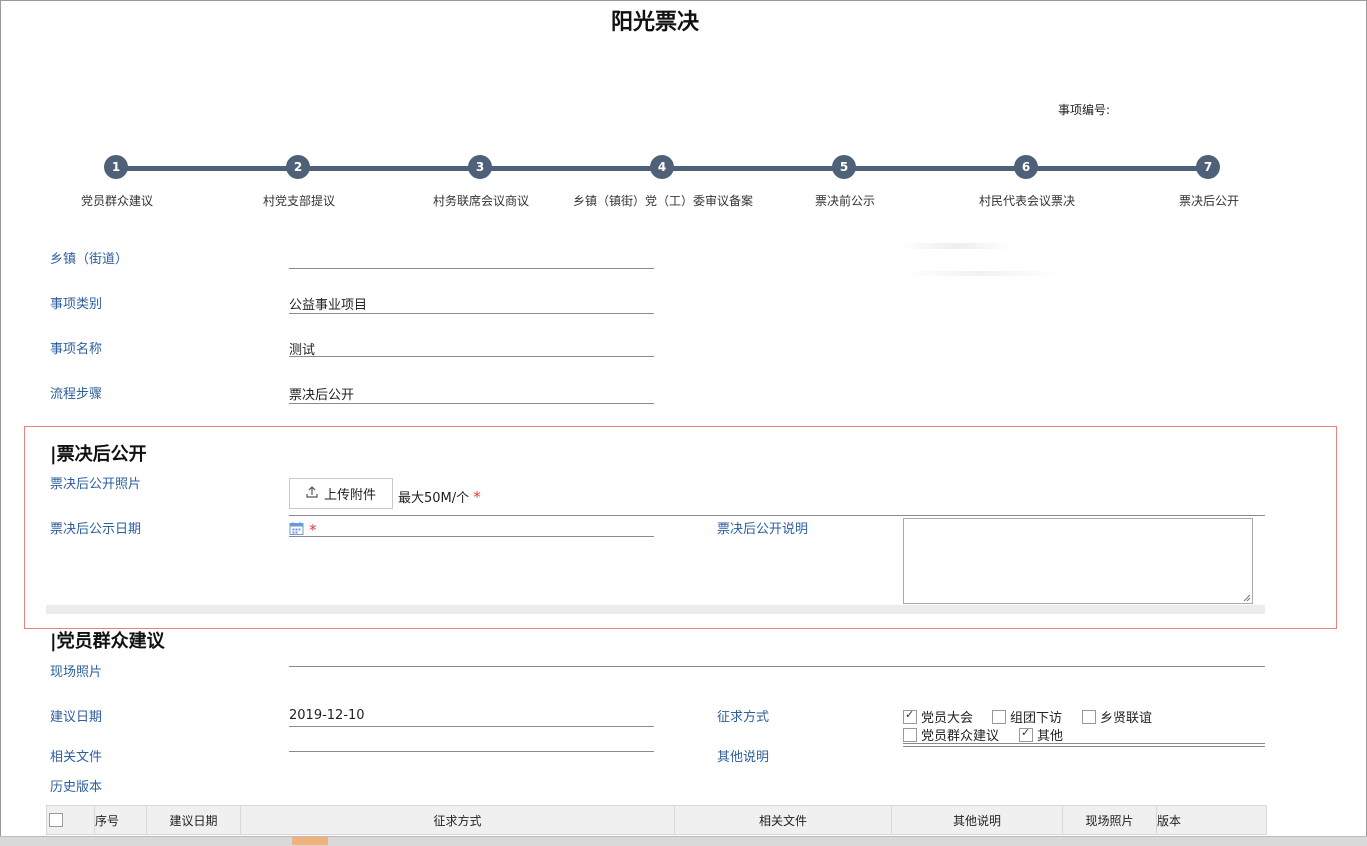 The height and width of the screenshot is (846, 1367). What do you see at coordinates (193, 820) in the screenshot?
I see `col-header: 建议日期` at bounding box center [193, 820].